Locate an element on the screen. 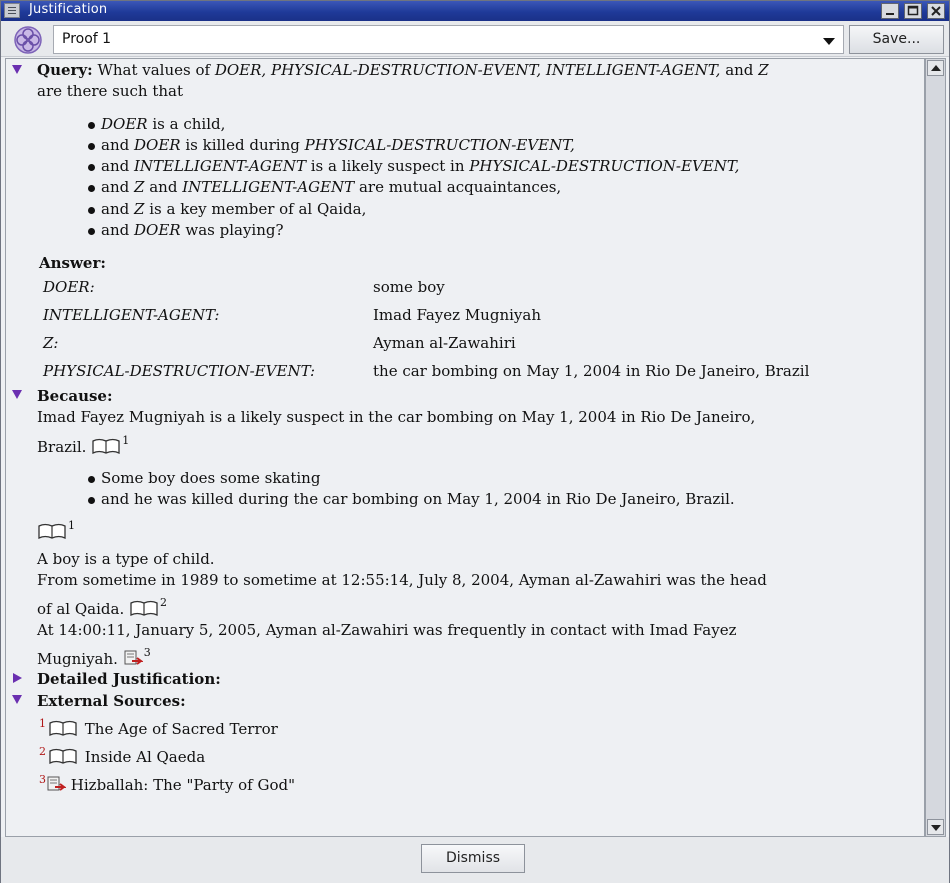 The height and width of the screenshot is (883, 950). because-condition: Some boy does some skating is located at coordinates (204, 478).